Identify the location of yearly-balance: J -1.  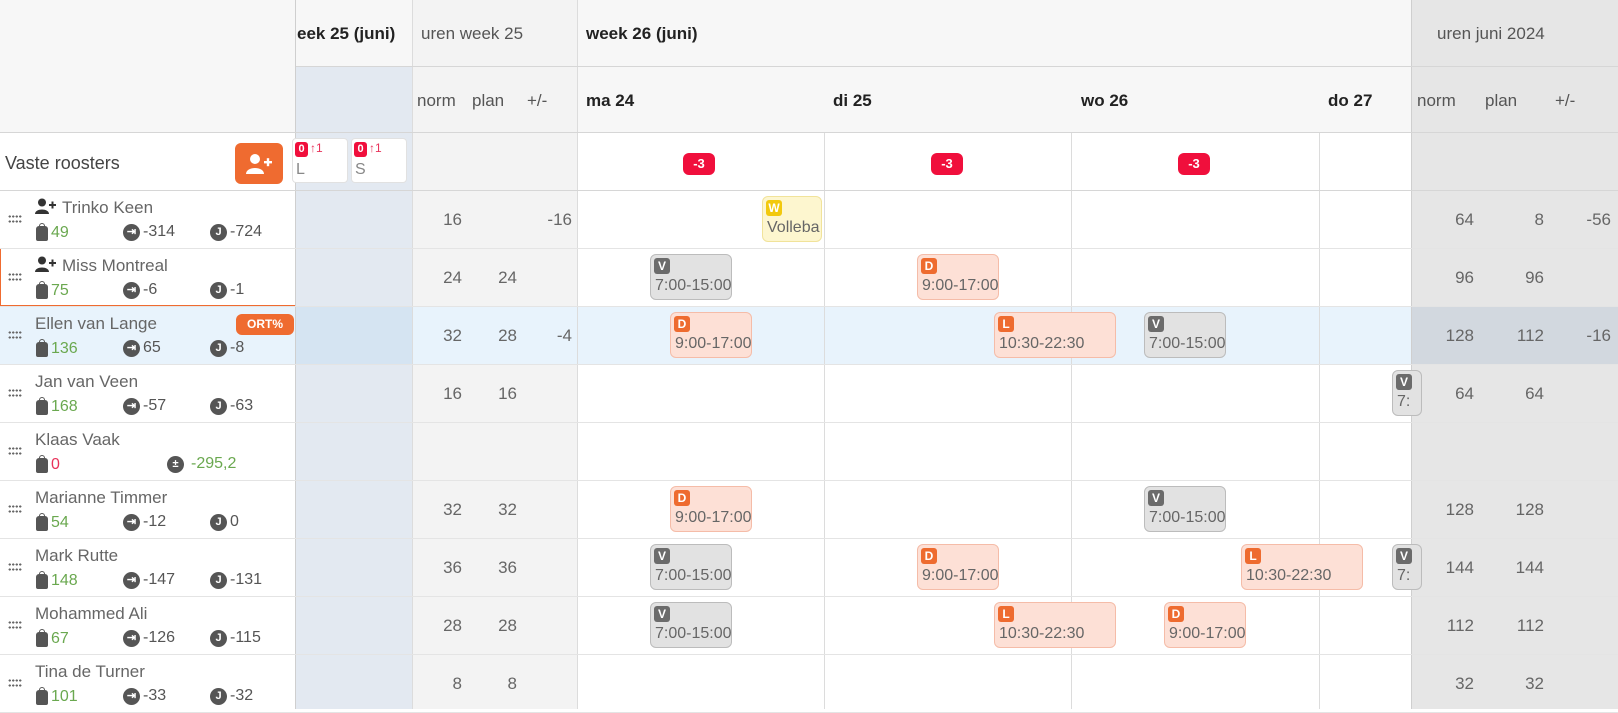
(227, 290).